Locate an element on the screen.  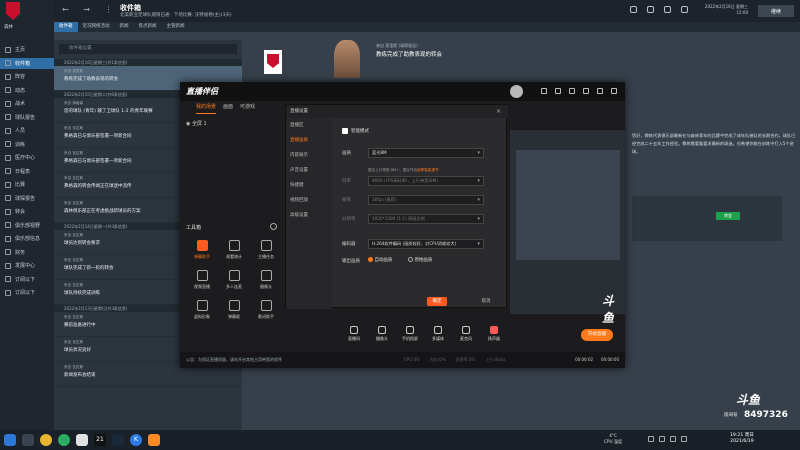
refresh-icon is located at coordinates (667, 9).